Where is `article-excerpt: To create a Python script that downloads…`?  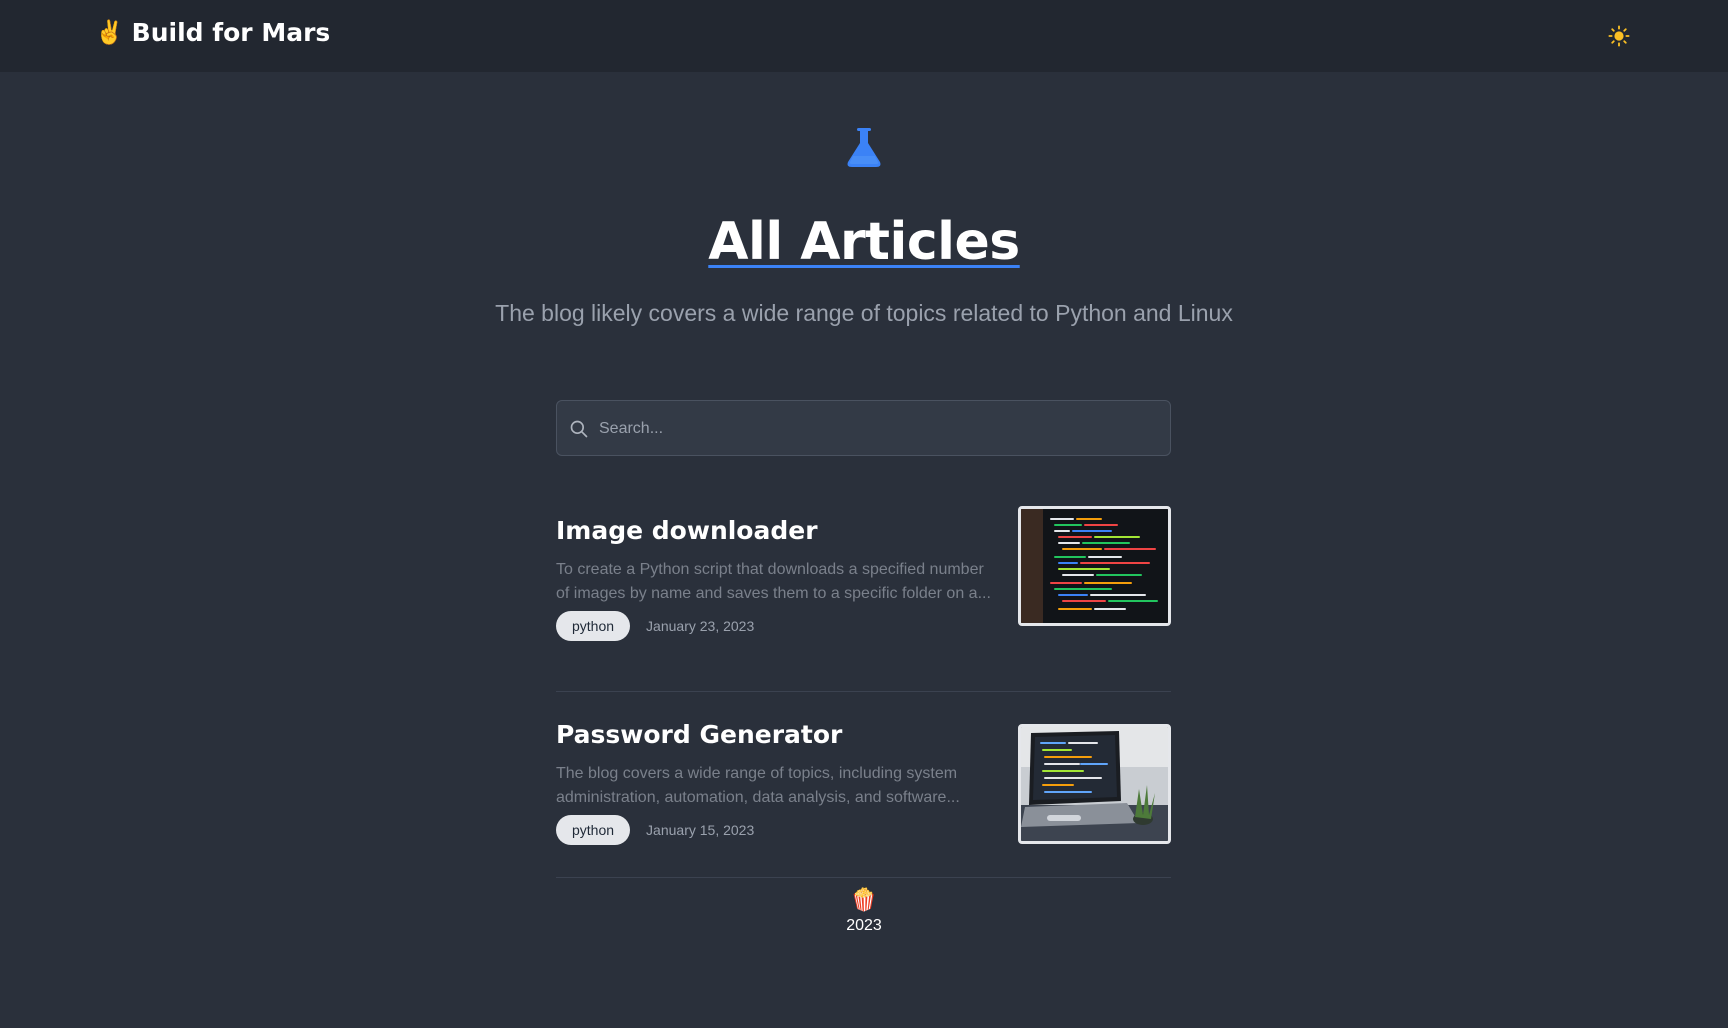 article-excerpt: To create a Python script that downloads… is located at coordinates (773, 581).